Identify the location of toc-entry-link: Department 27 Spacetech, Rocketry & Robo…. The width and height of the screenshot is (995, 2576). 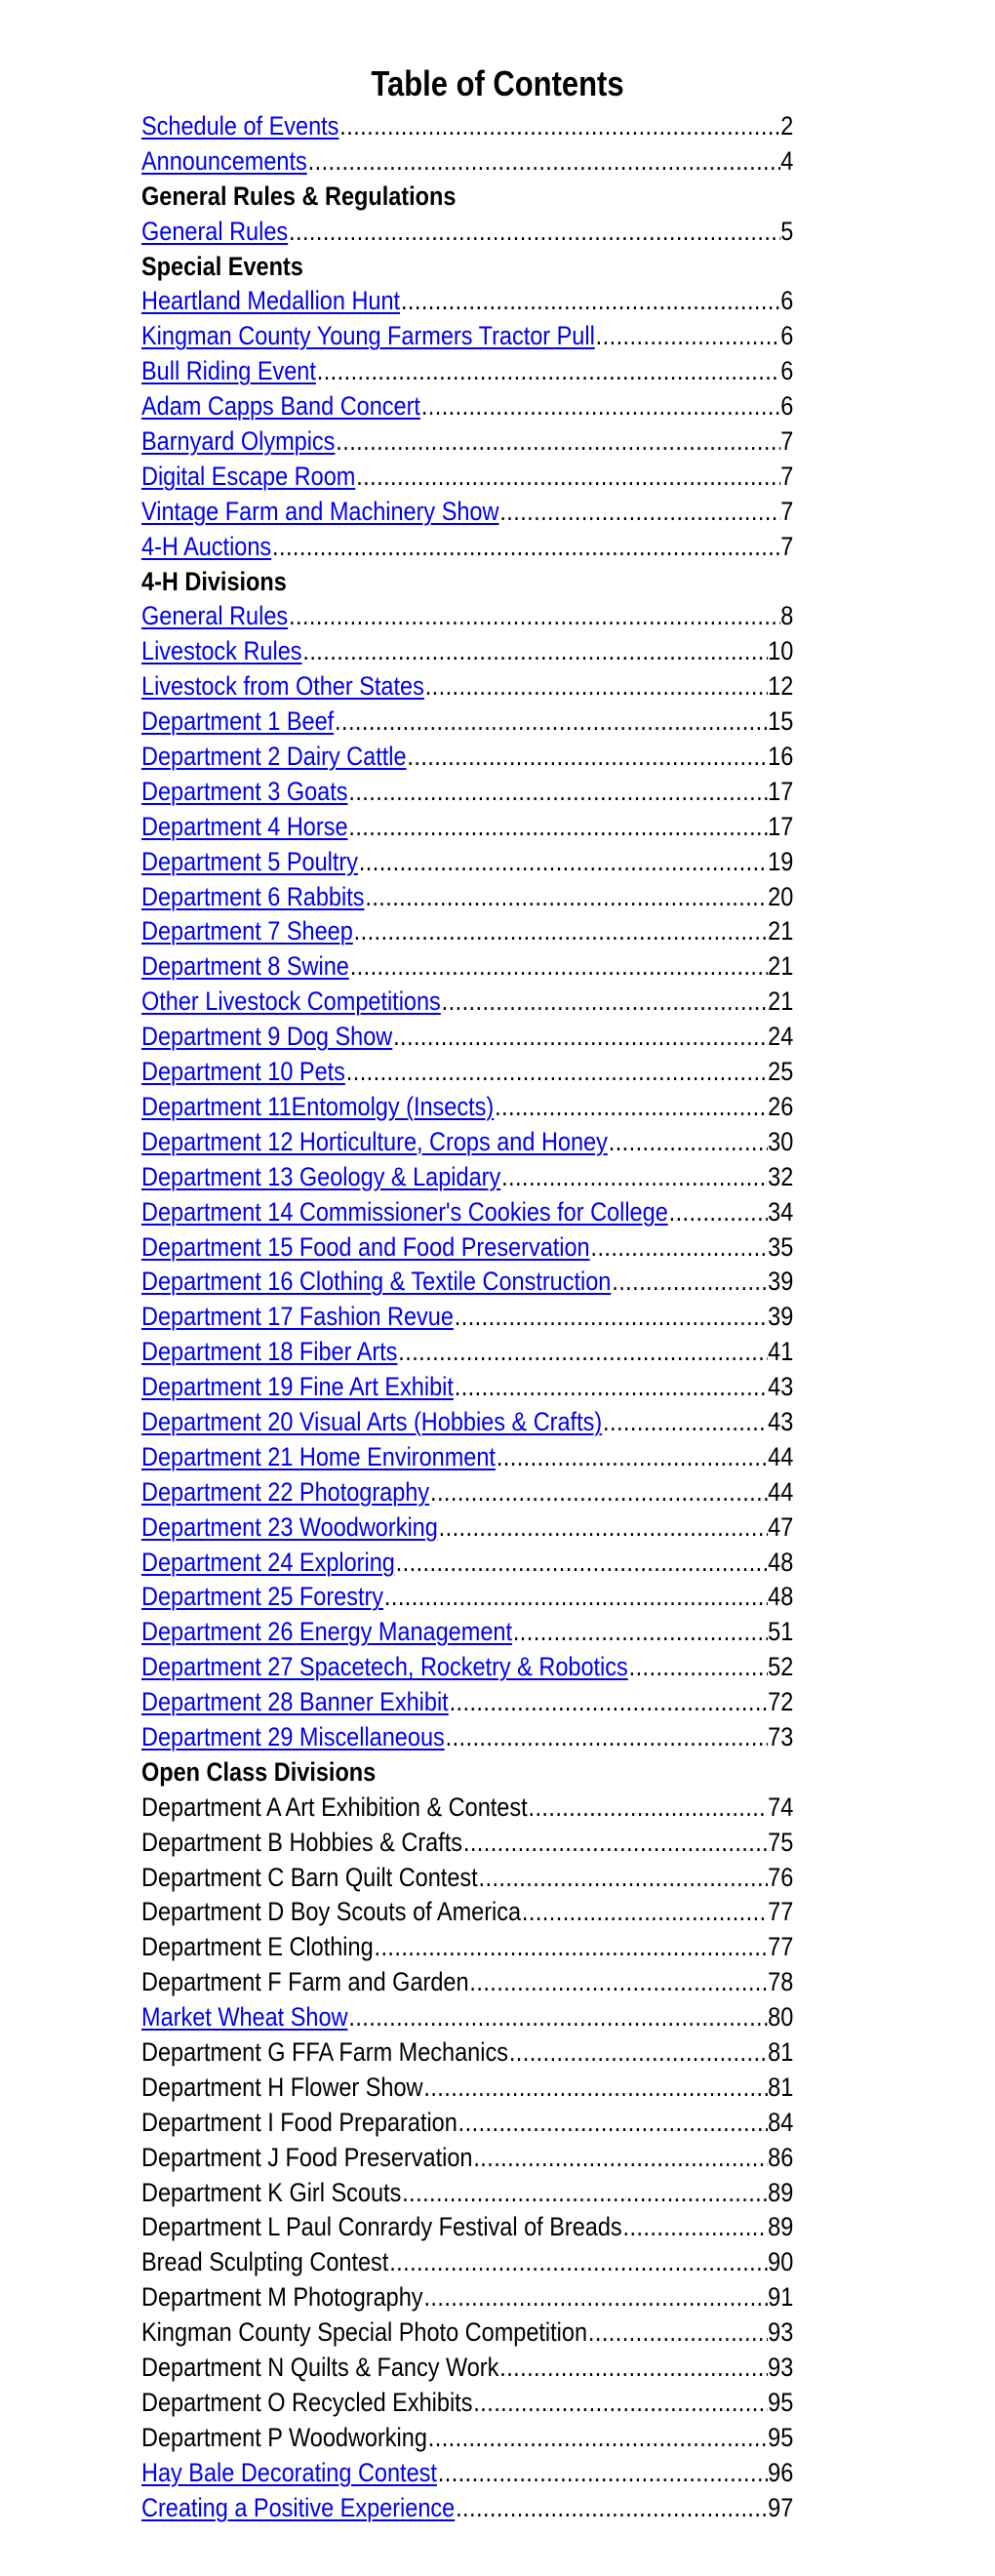
(384, 1667).